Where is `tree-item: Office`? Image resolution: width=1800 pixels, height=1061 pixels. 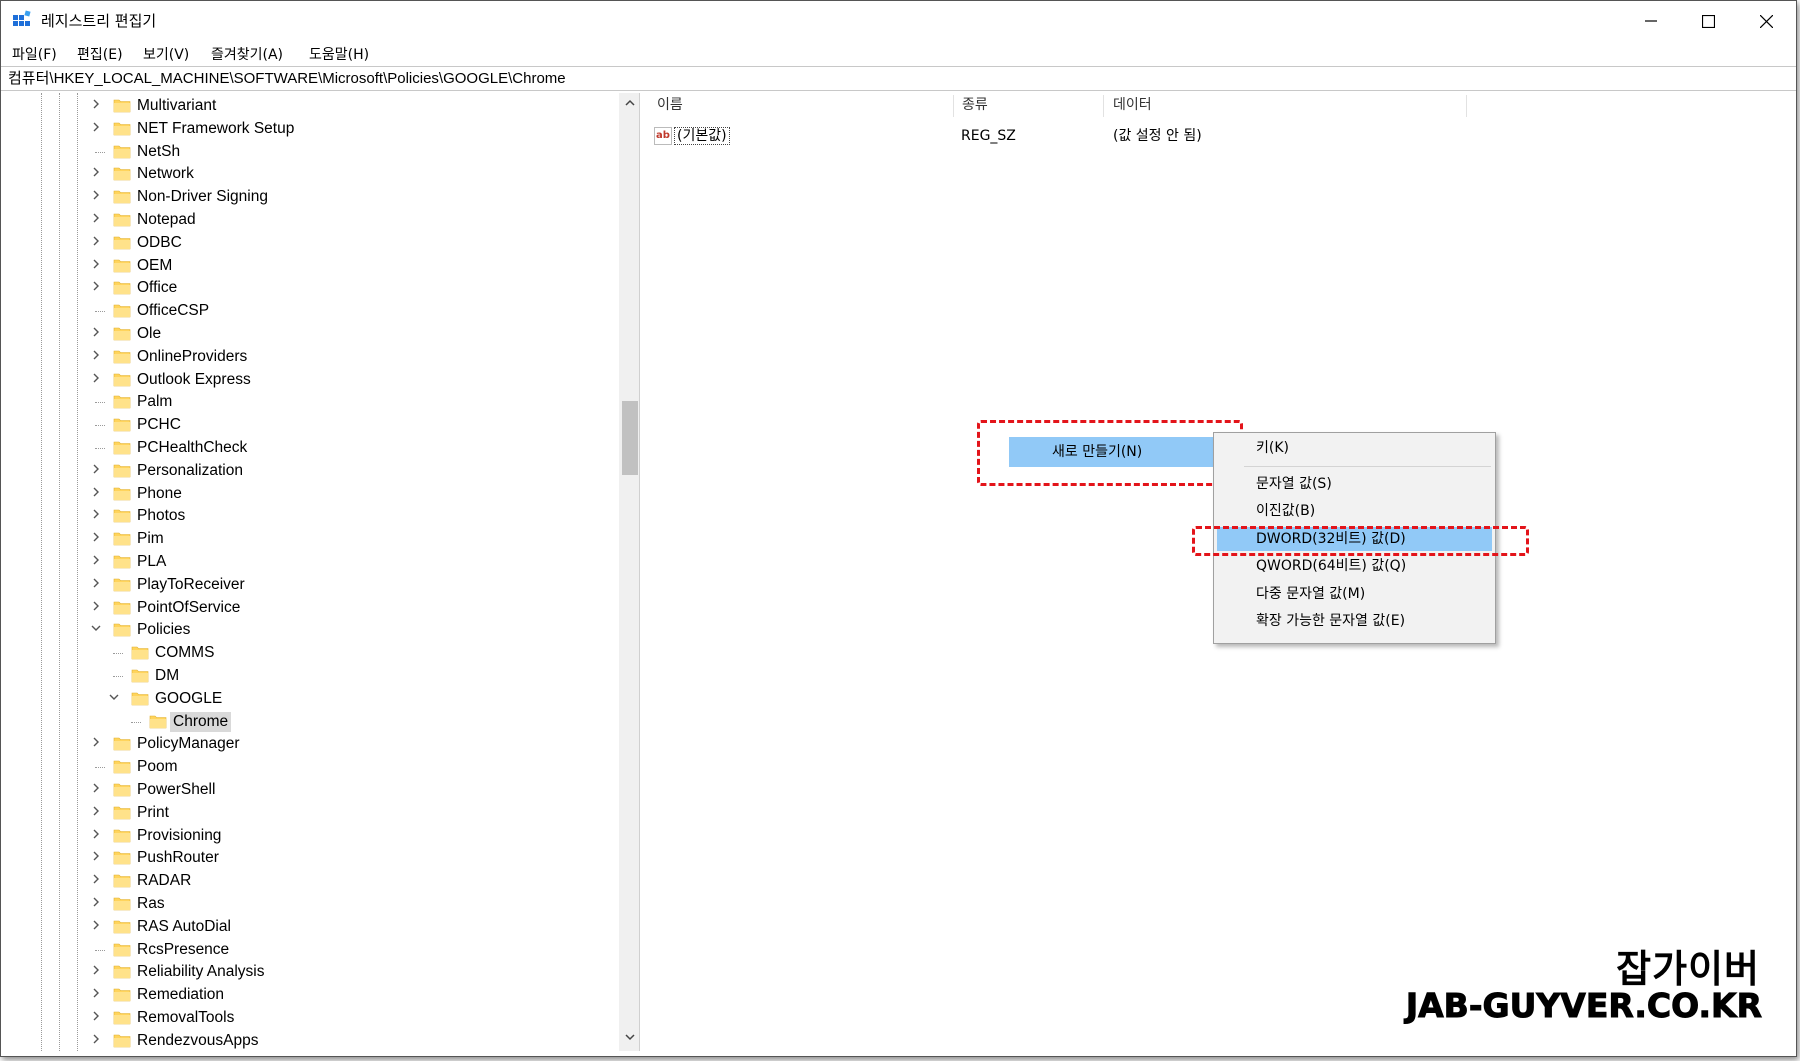
tree-item: Office is located at coordinates (308, 288).